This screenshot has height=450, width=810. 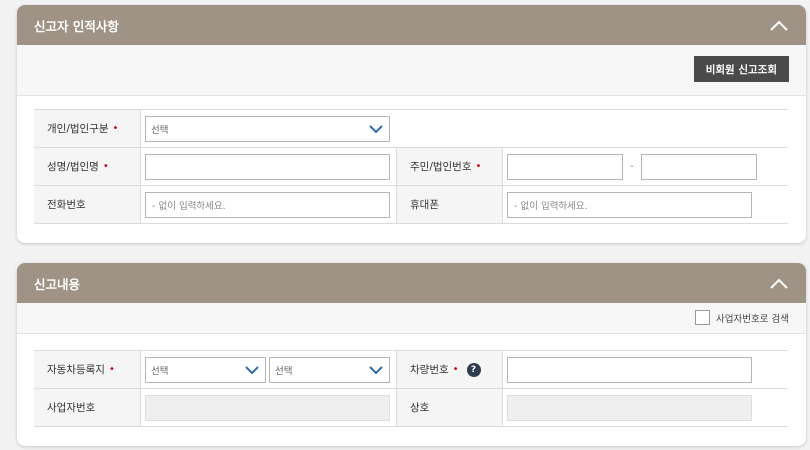 I want to click on registration-select-2-value: 선택, so click(x=284, y=371).